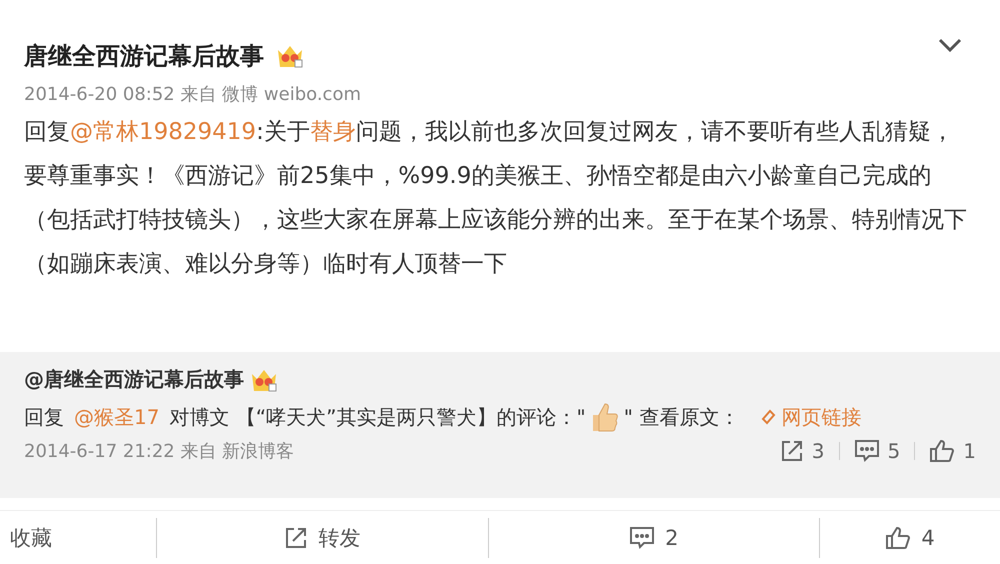 This screenshot has width=1000, height=564. I want to click on reply-text: 回复, so click(44, 417).